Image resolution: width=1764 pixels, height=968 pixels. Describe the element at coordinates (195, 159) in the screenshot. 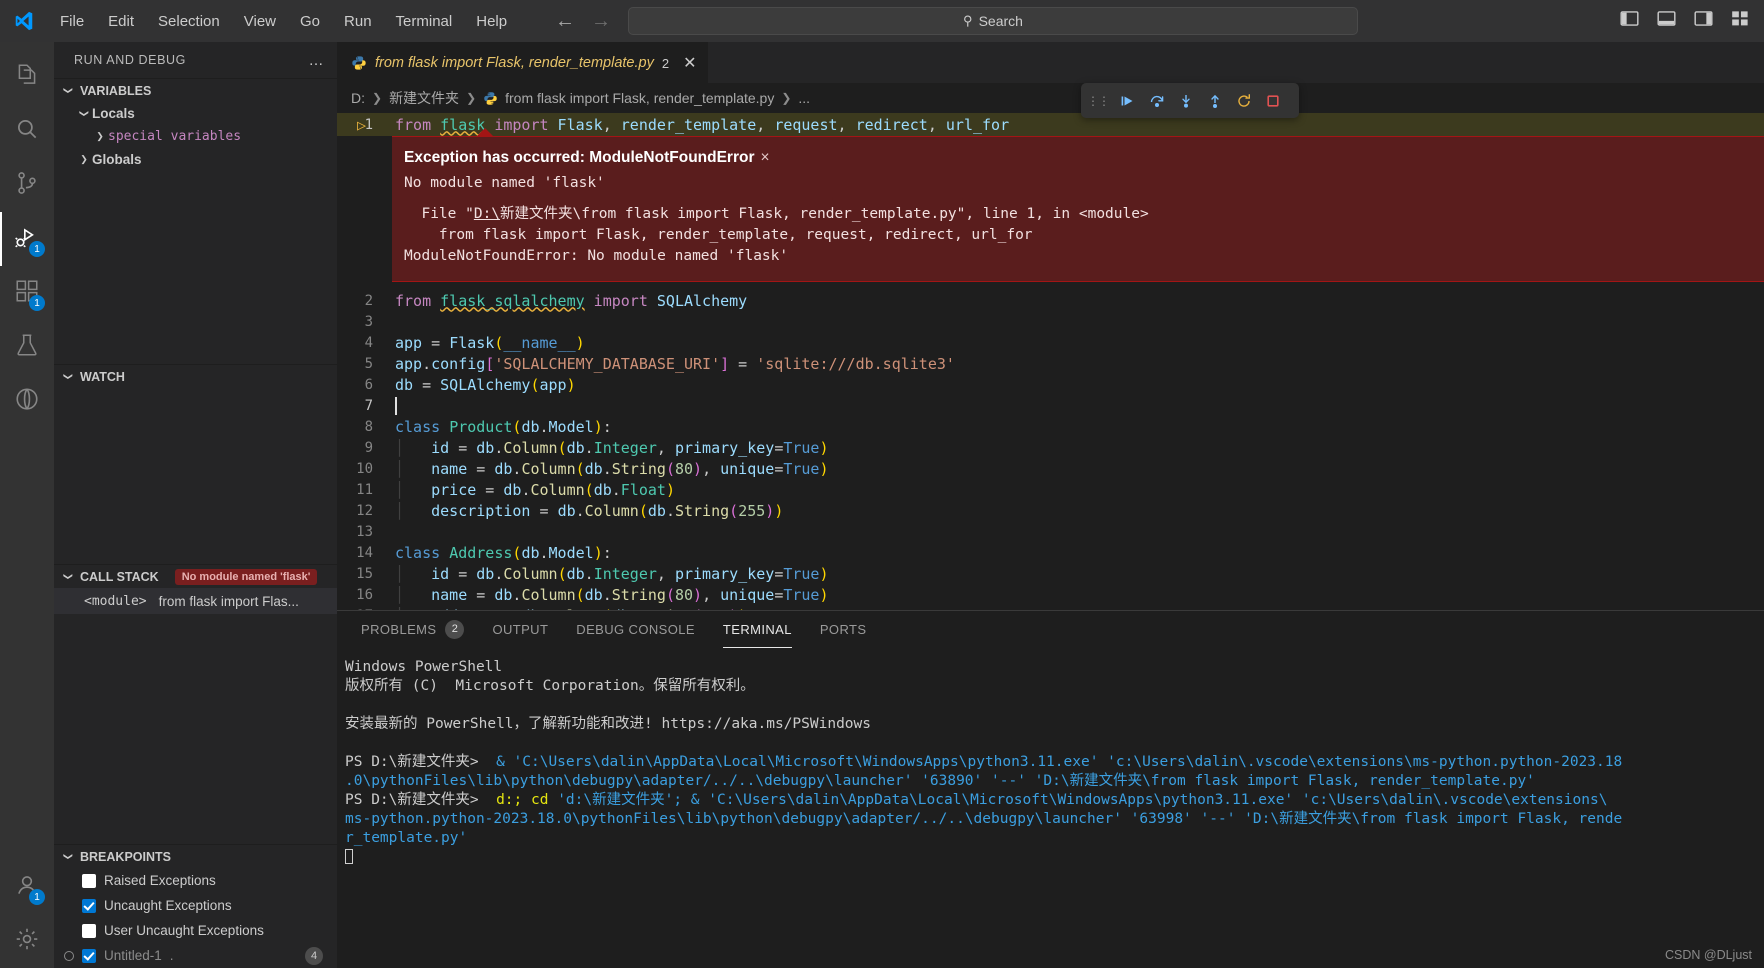

I see `variables-row-globals: Globals` at that location.